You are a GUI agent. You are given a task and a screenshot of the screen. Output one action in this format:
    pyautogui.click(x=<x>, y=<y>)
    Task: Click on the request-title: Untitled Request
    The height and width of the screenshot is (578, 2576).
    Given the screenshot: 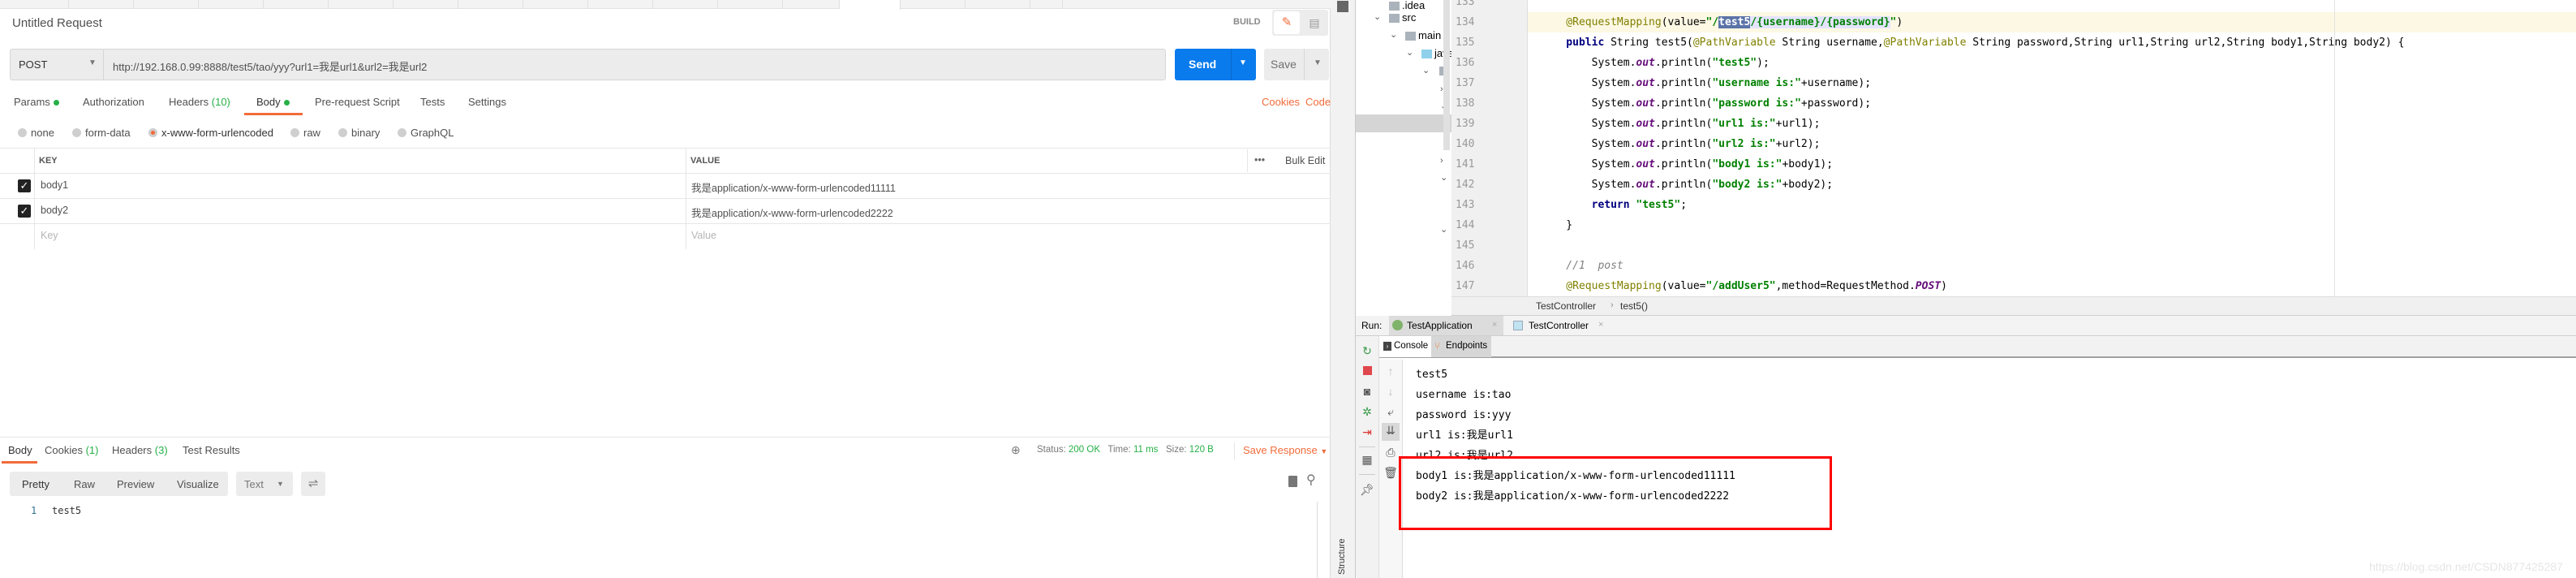 What is the action you would take?
    pyautogui.click(x=57, y=23)
    